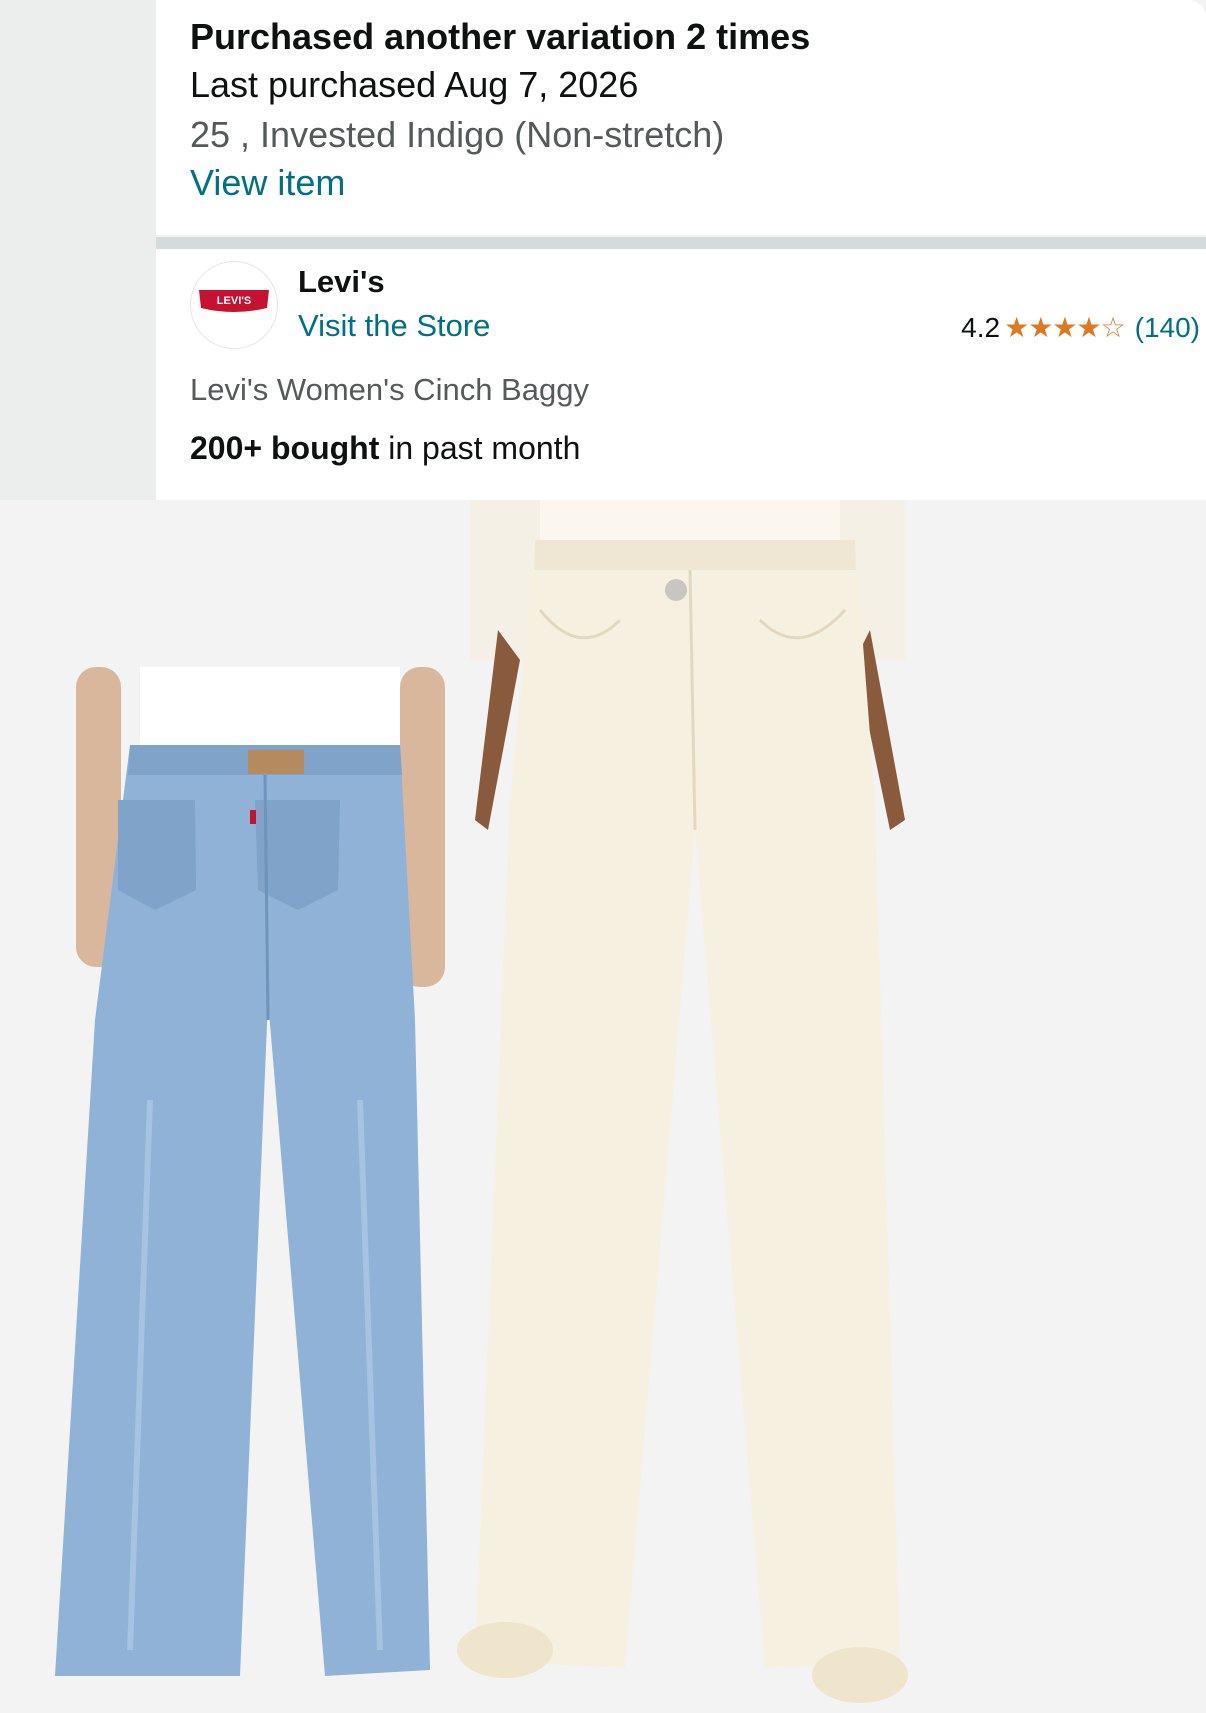 Image resolution: width=1206 pixels, height=1713 pixels. What do you see at coordinates (394, 326) in the screenshot?
I see `visit-store-link: Visit the Store` at bounding box center [394, 326].